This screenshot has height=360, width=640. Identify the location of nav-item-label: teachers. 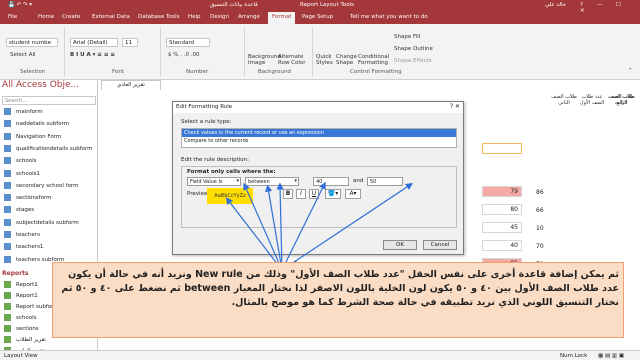
(28, 235).